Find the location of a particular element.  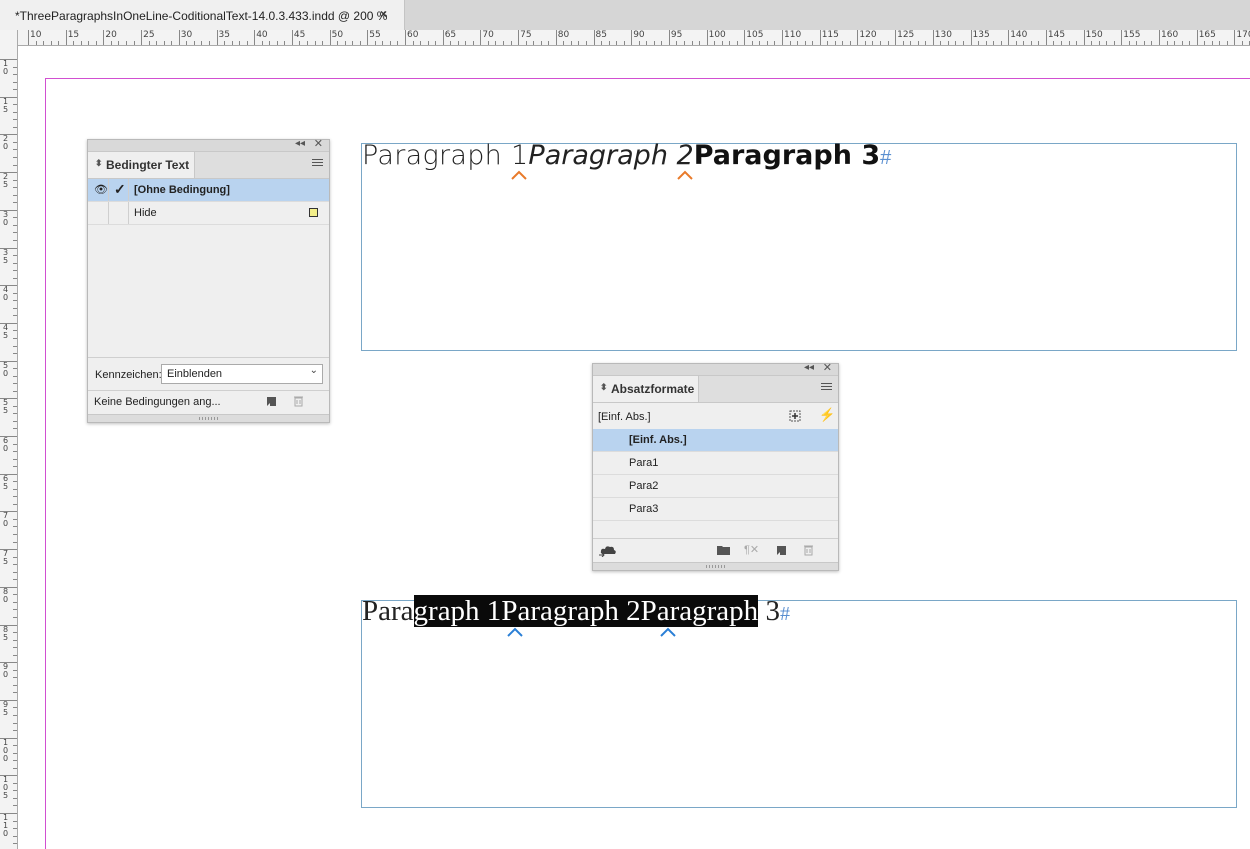

new-condition-icon is located at coordinates (271, 401).